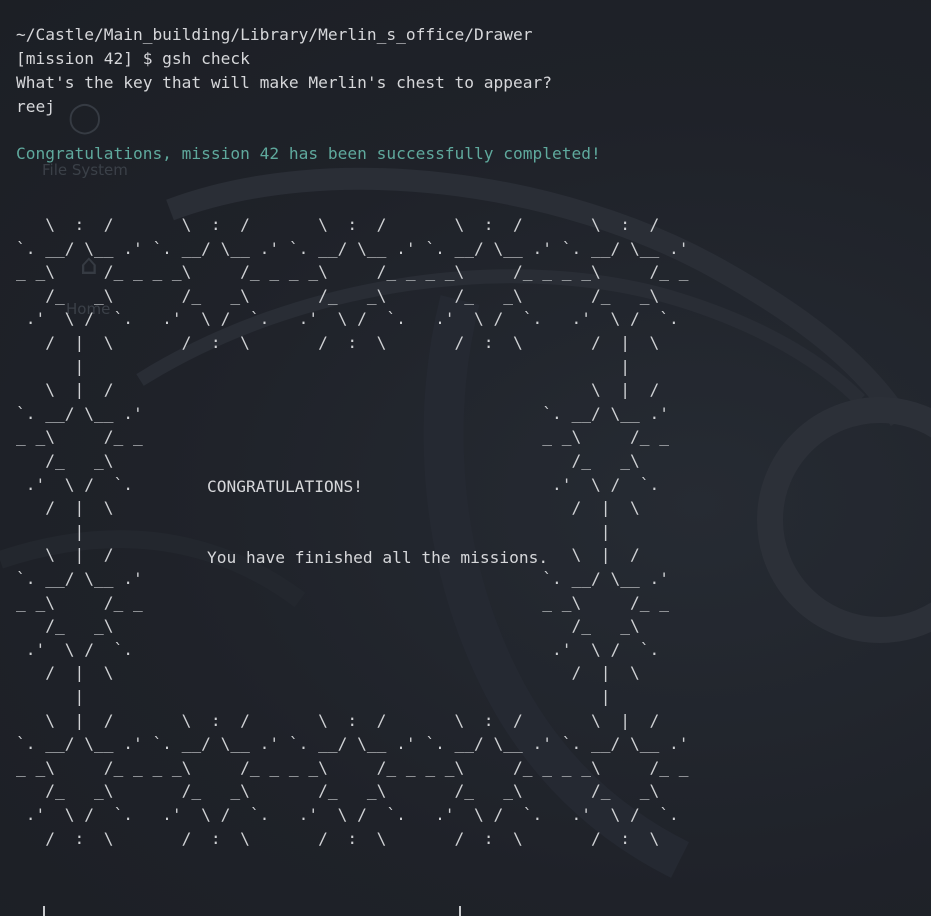 This screenshot has height=916, width=931. What do you see at coordinates (338, 838) in the screenshot?
I see `ascii-art-line: / : \ / : \ / : \ / : \ / : \` at bounding box center [338, 838].